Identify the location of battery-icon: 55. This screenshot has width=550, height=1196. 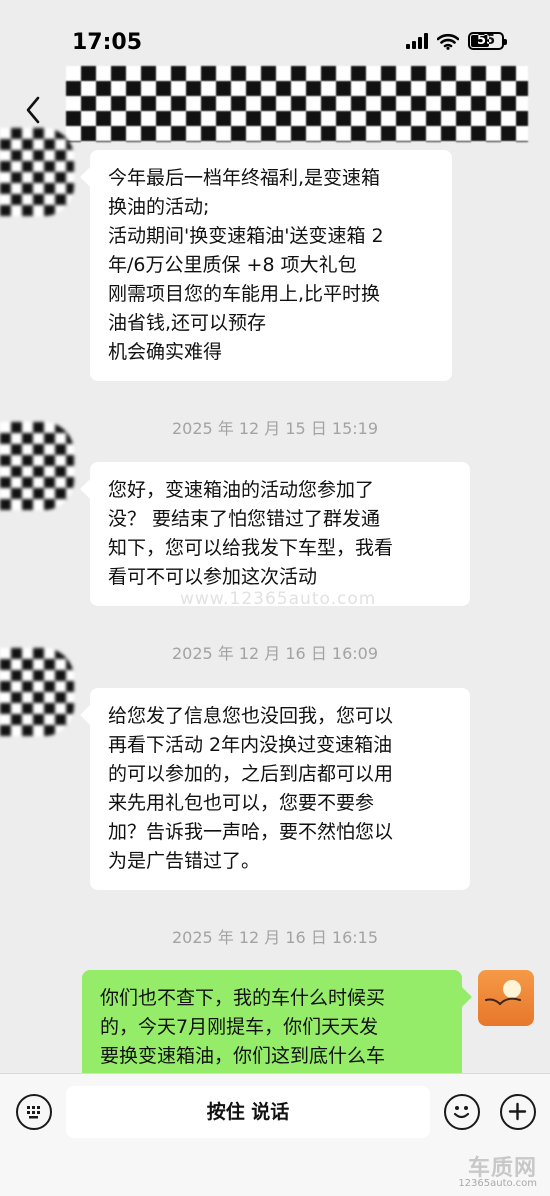
(487, 41).